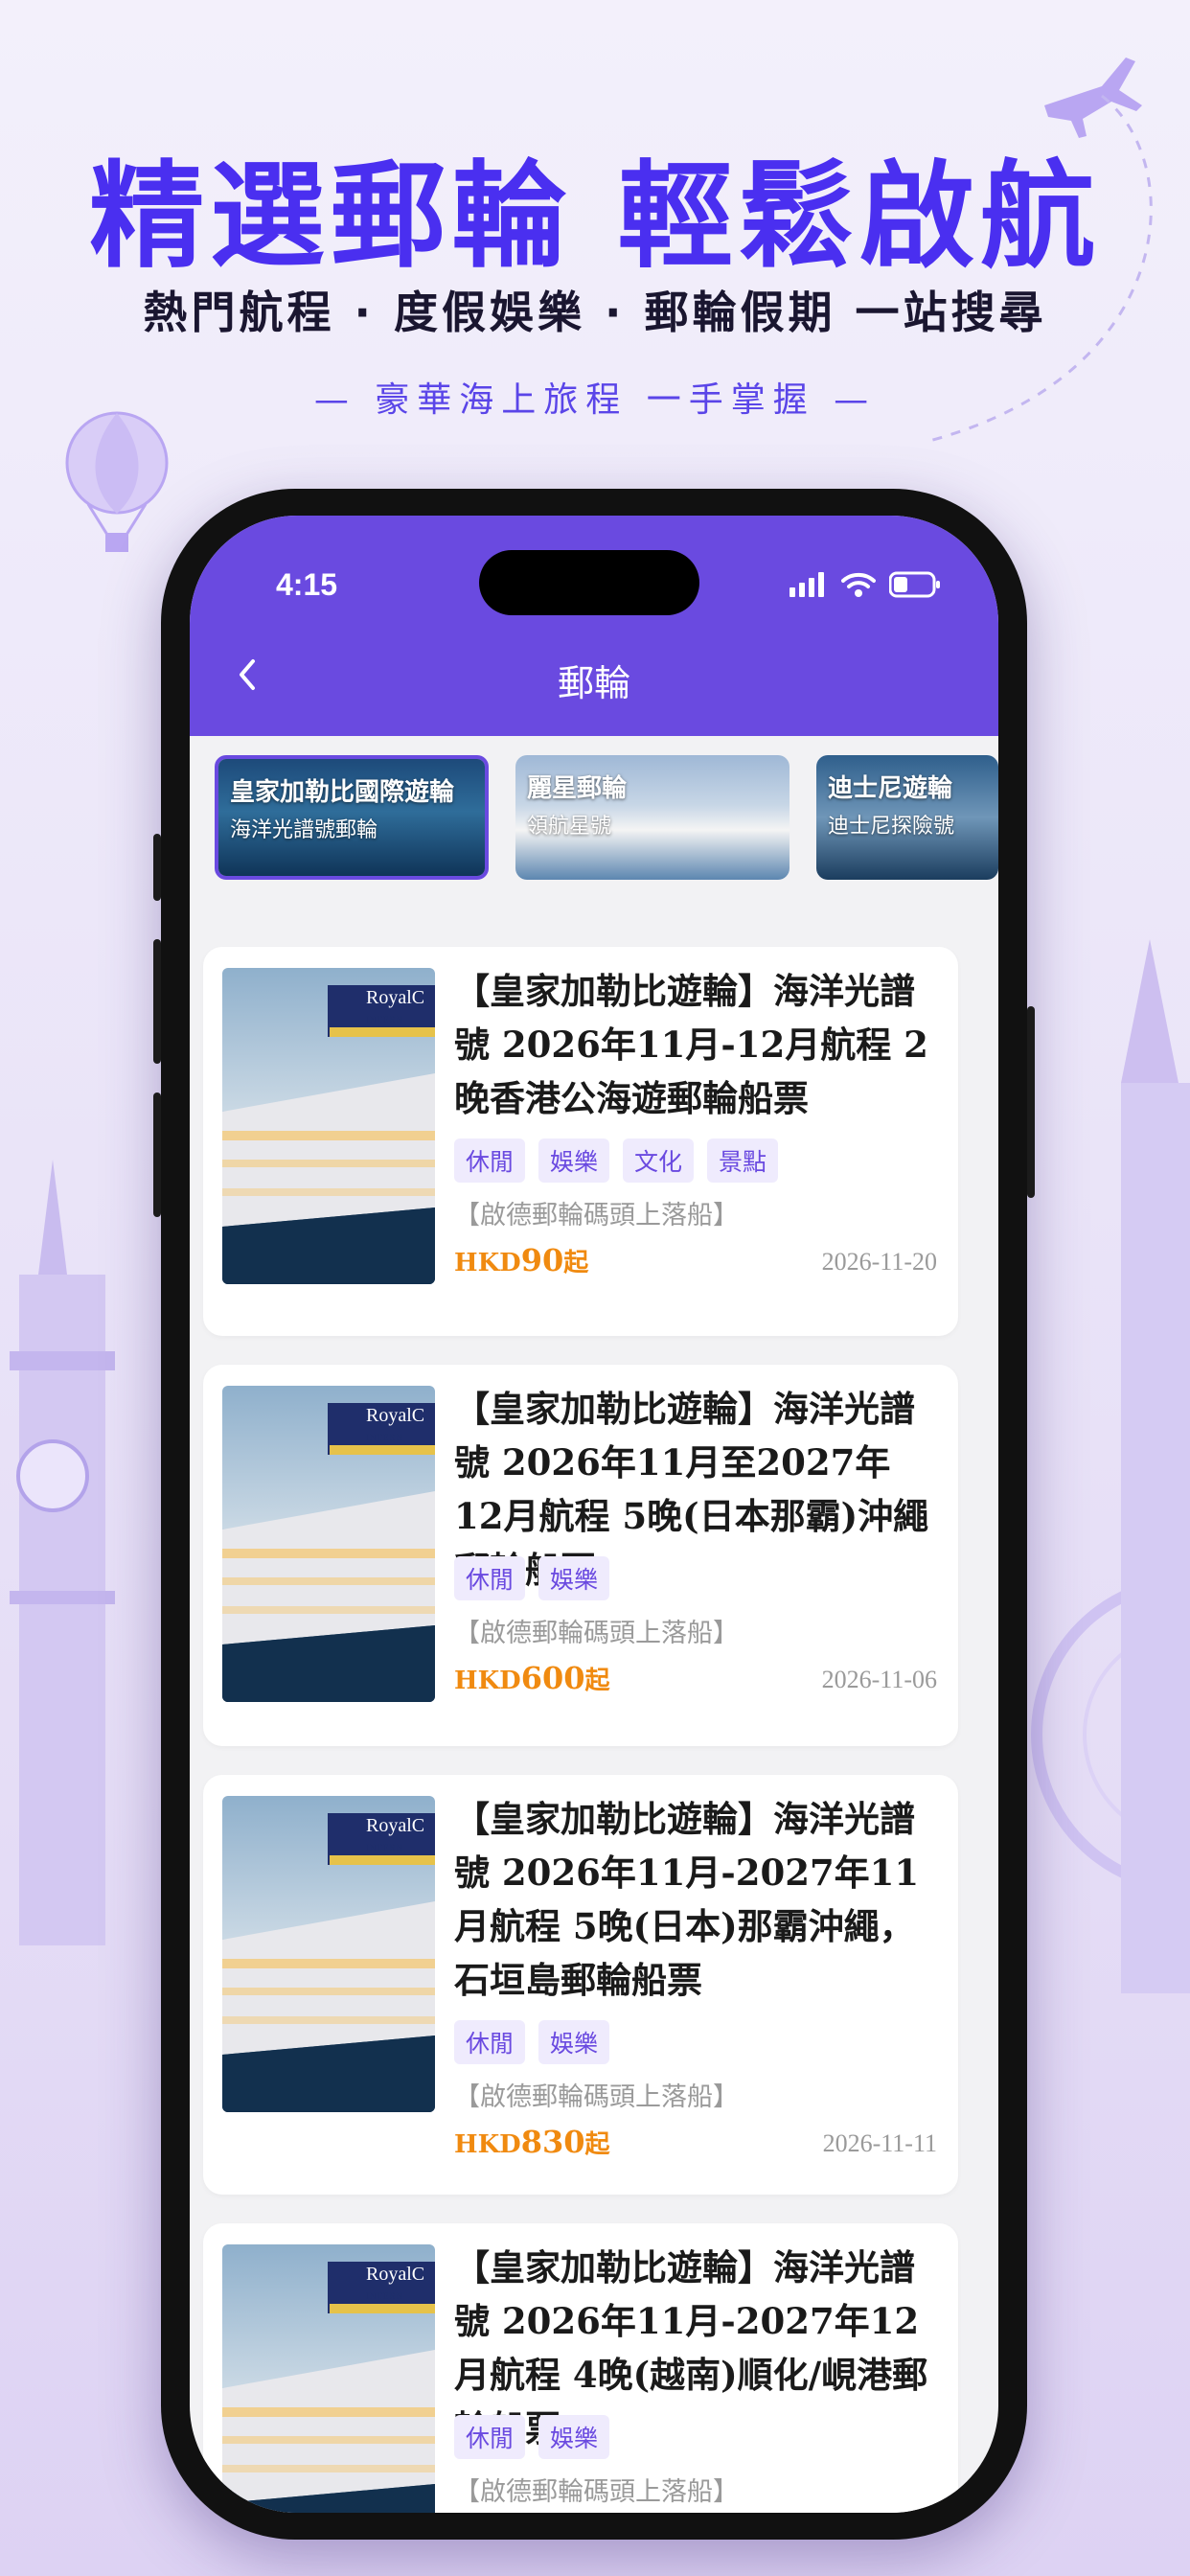  Describe the element at coordinates (879, 1679) in the screenshot. I see `cruise-listing-date: 2026-11-06` at that location.